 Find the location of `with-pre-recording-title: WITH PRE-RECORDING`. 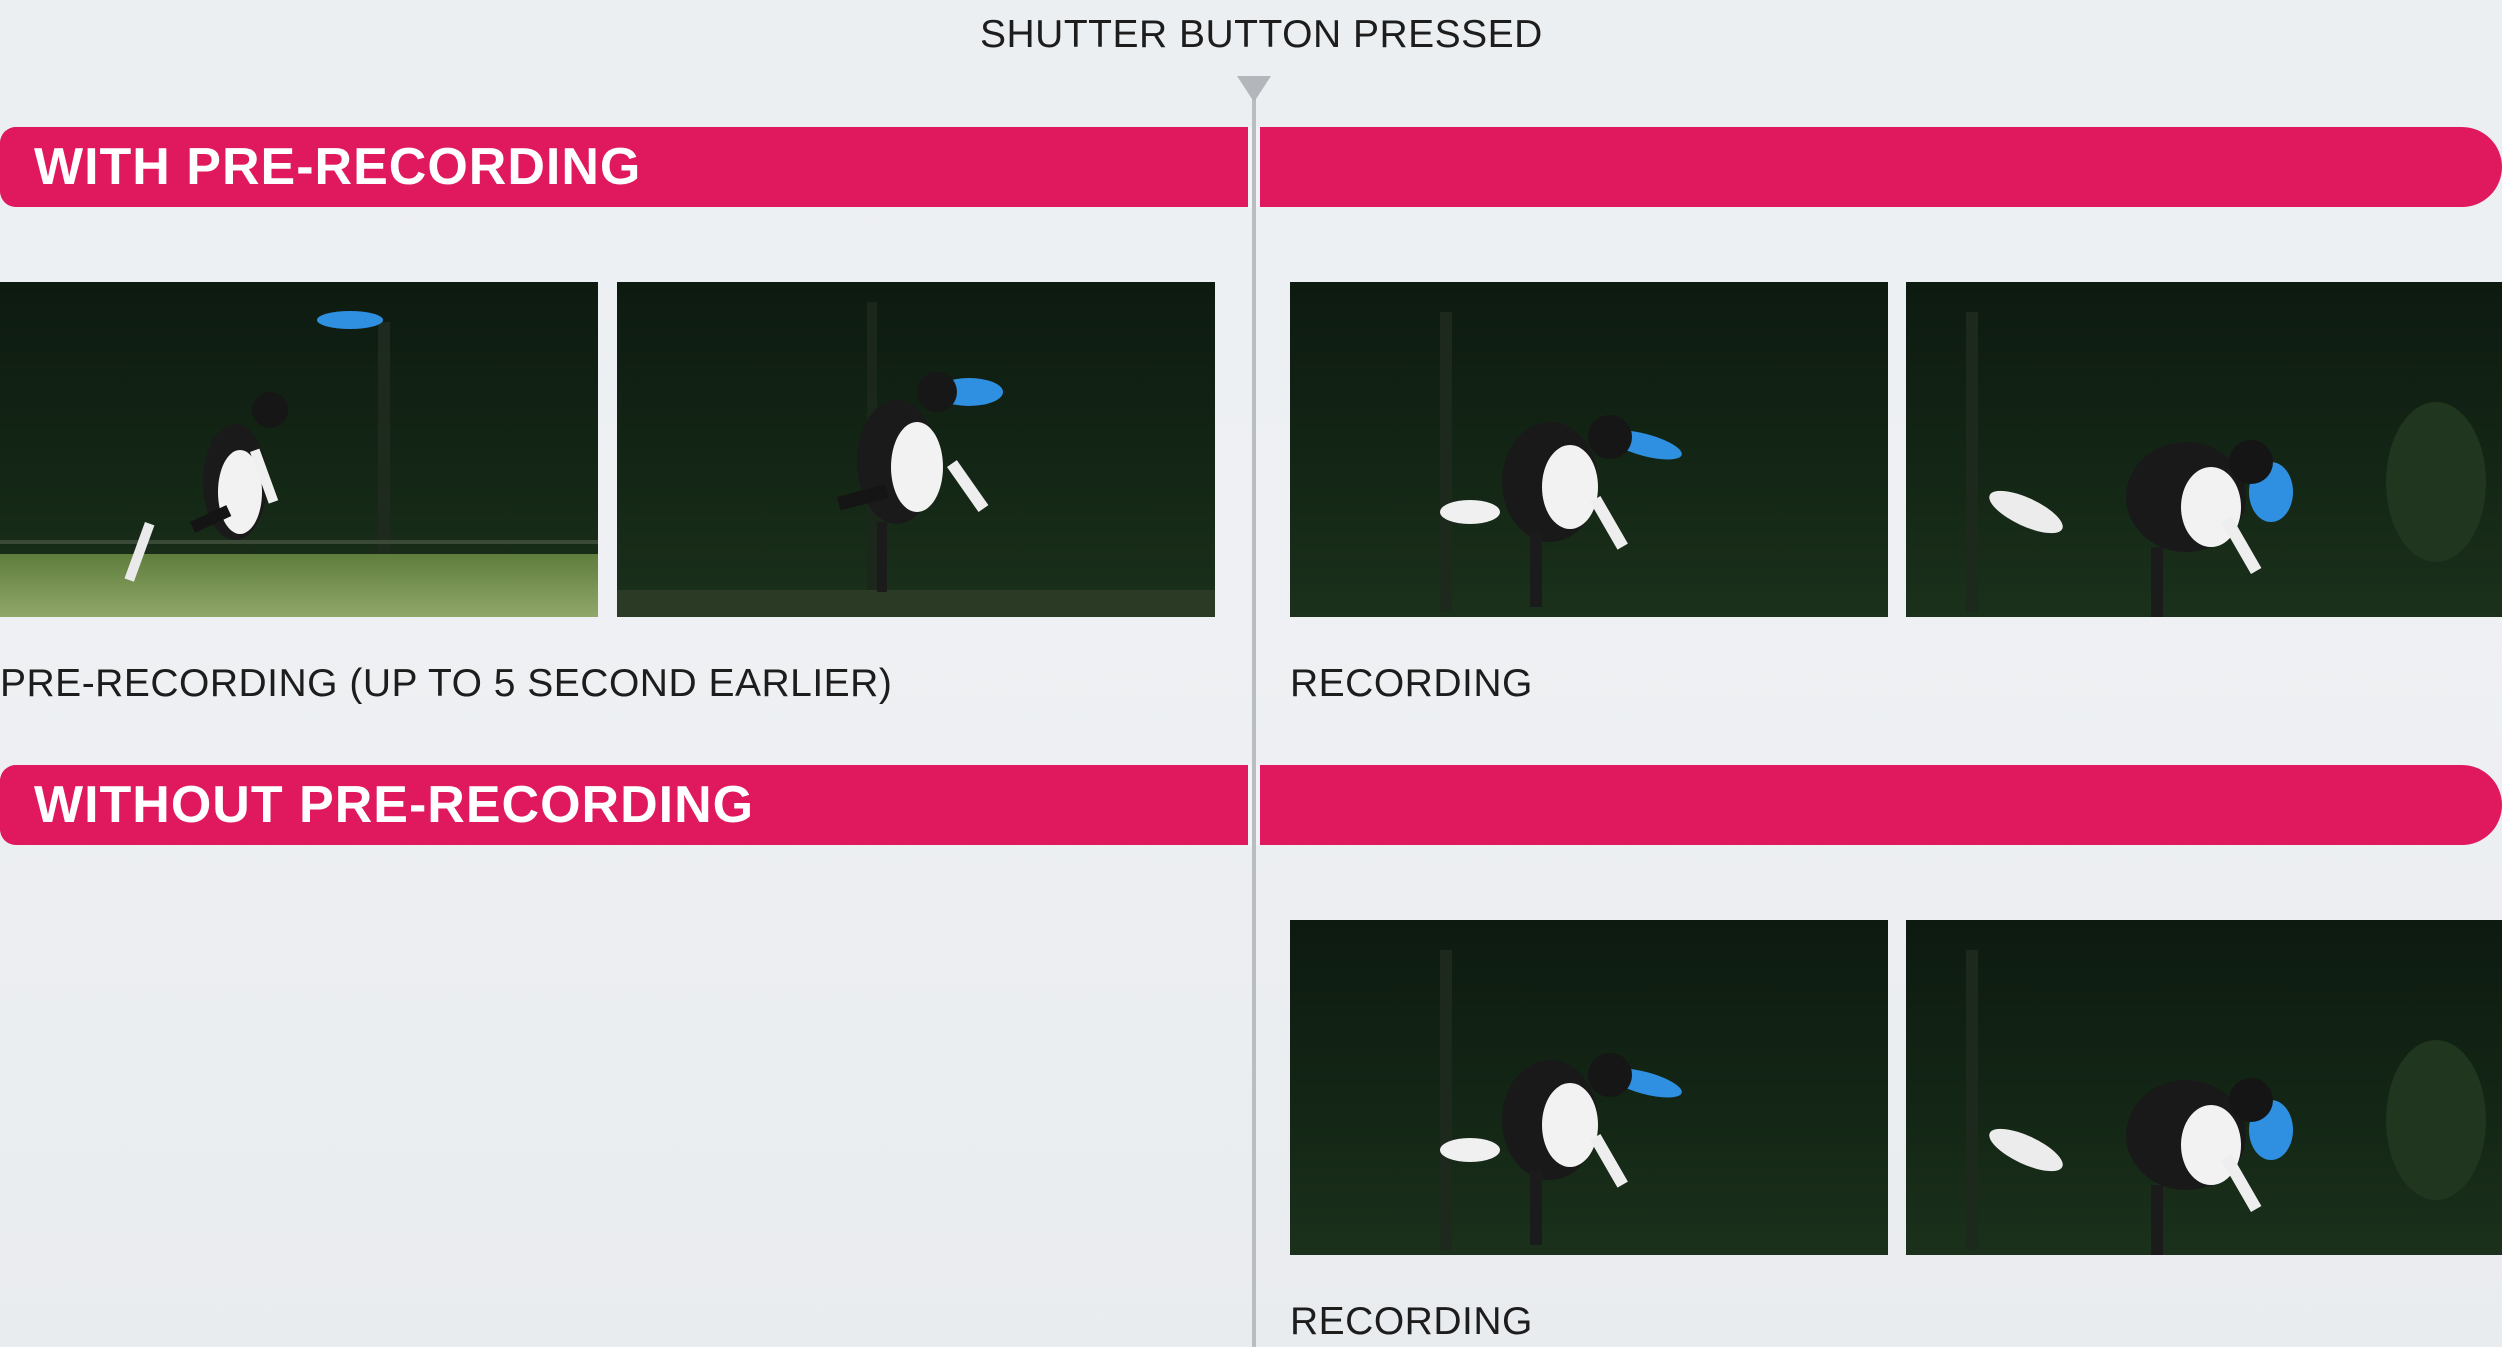

with-pre-recording-title: WITH PRE-RECORDING is located at coordinates (338, 167).